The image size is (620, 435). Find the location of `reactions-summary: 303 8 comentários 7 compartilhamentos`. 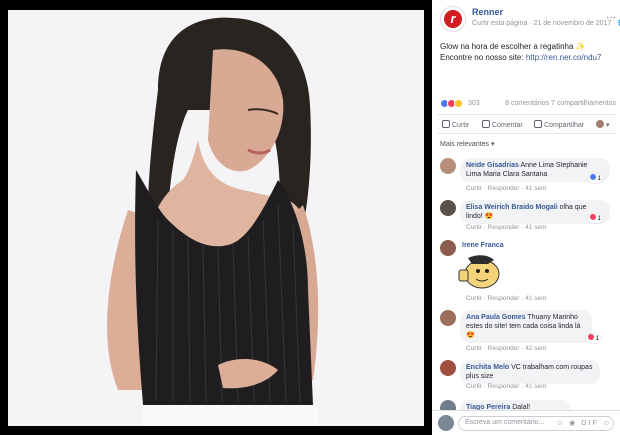

reactions-summary: 303 8 comentários 7 compartilhamentos is located at coordinates (528, 104).